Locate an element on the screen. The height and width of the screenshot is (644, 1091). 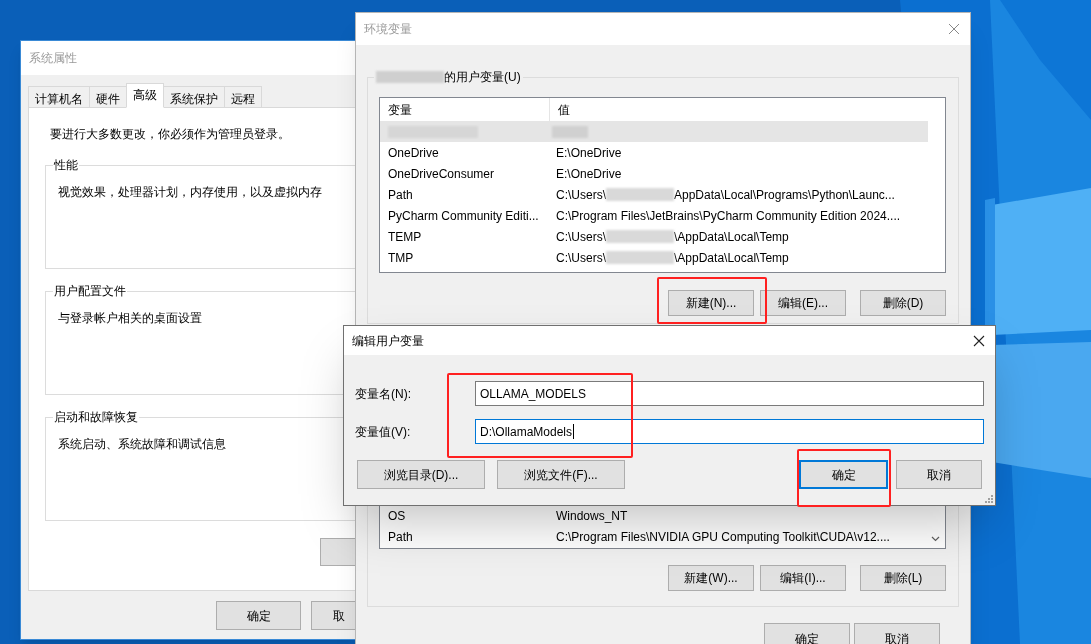
group-description: 视觉效果，处理器计划，内存使用，以及虚拟内存 is located at coordinates (190, 192).